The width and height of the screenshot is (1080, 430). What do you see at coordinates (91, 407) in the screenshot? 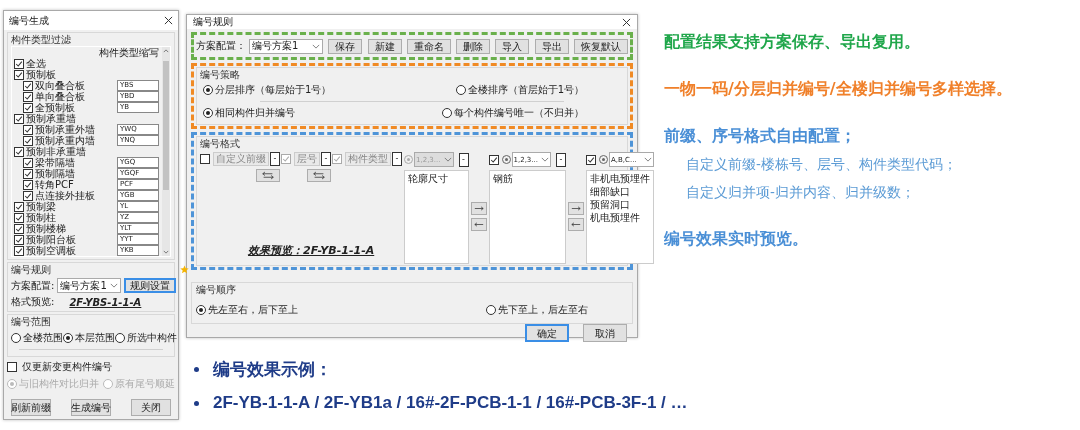
I see `action-button: 生成编号` at bounding box center [91, 407].